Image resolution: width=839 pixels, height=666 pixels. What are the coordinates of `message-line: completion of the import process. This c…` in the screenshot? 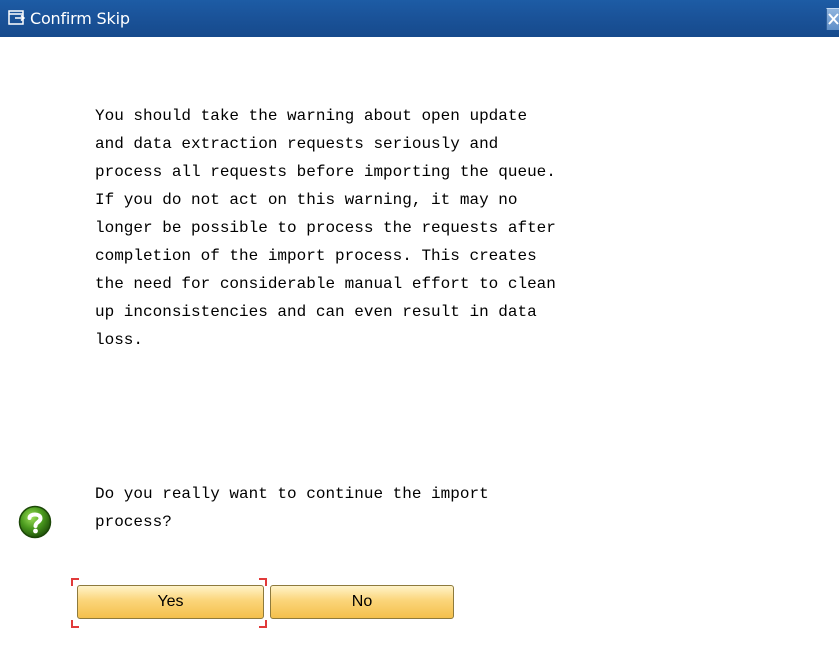 It's located at (316, 256).